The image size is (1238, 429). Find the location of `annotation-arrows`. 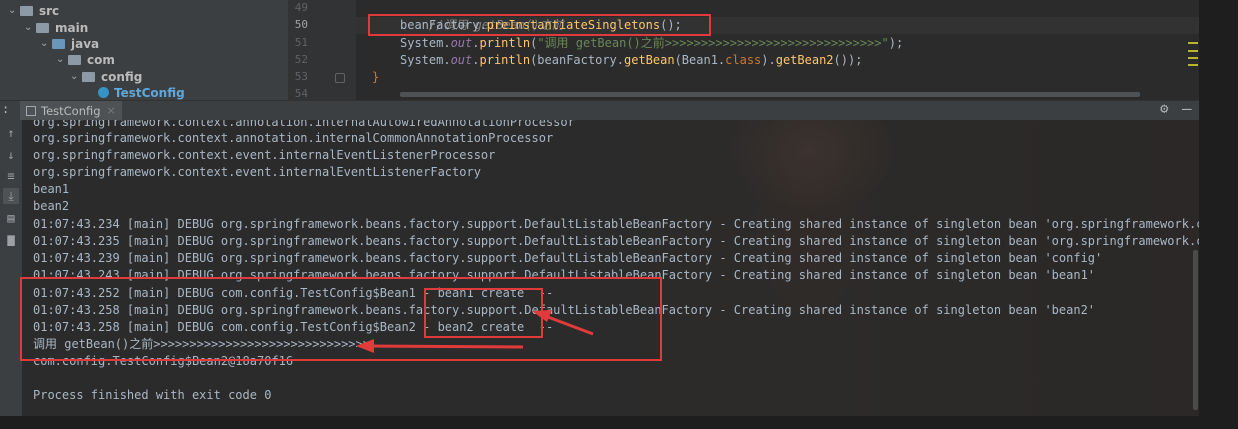

annotation-arrows is located at coordinates (475, 331).